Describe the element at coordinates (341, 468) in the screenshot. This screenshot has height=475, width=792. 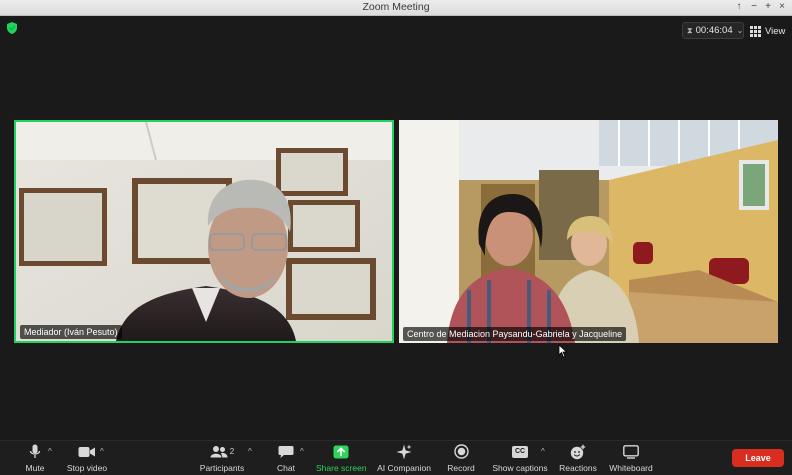
I see `share-screen-label: Share screen` at that location.